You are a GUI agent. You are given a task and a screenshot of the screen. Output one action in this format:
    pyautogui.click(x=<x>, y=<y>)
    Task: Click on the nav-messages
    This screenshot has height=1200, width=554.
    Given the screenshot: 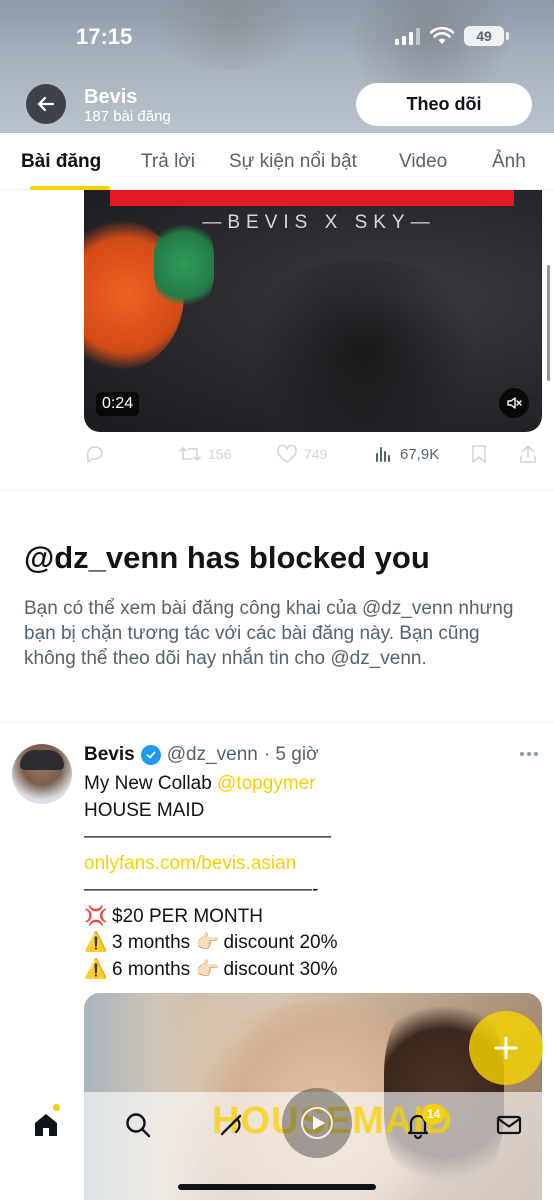 What is the action you would take?
    pyautogui.click(x=509, y=1125)
    